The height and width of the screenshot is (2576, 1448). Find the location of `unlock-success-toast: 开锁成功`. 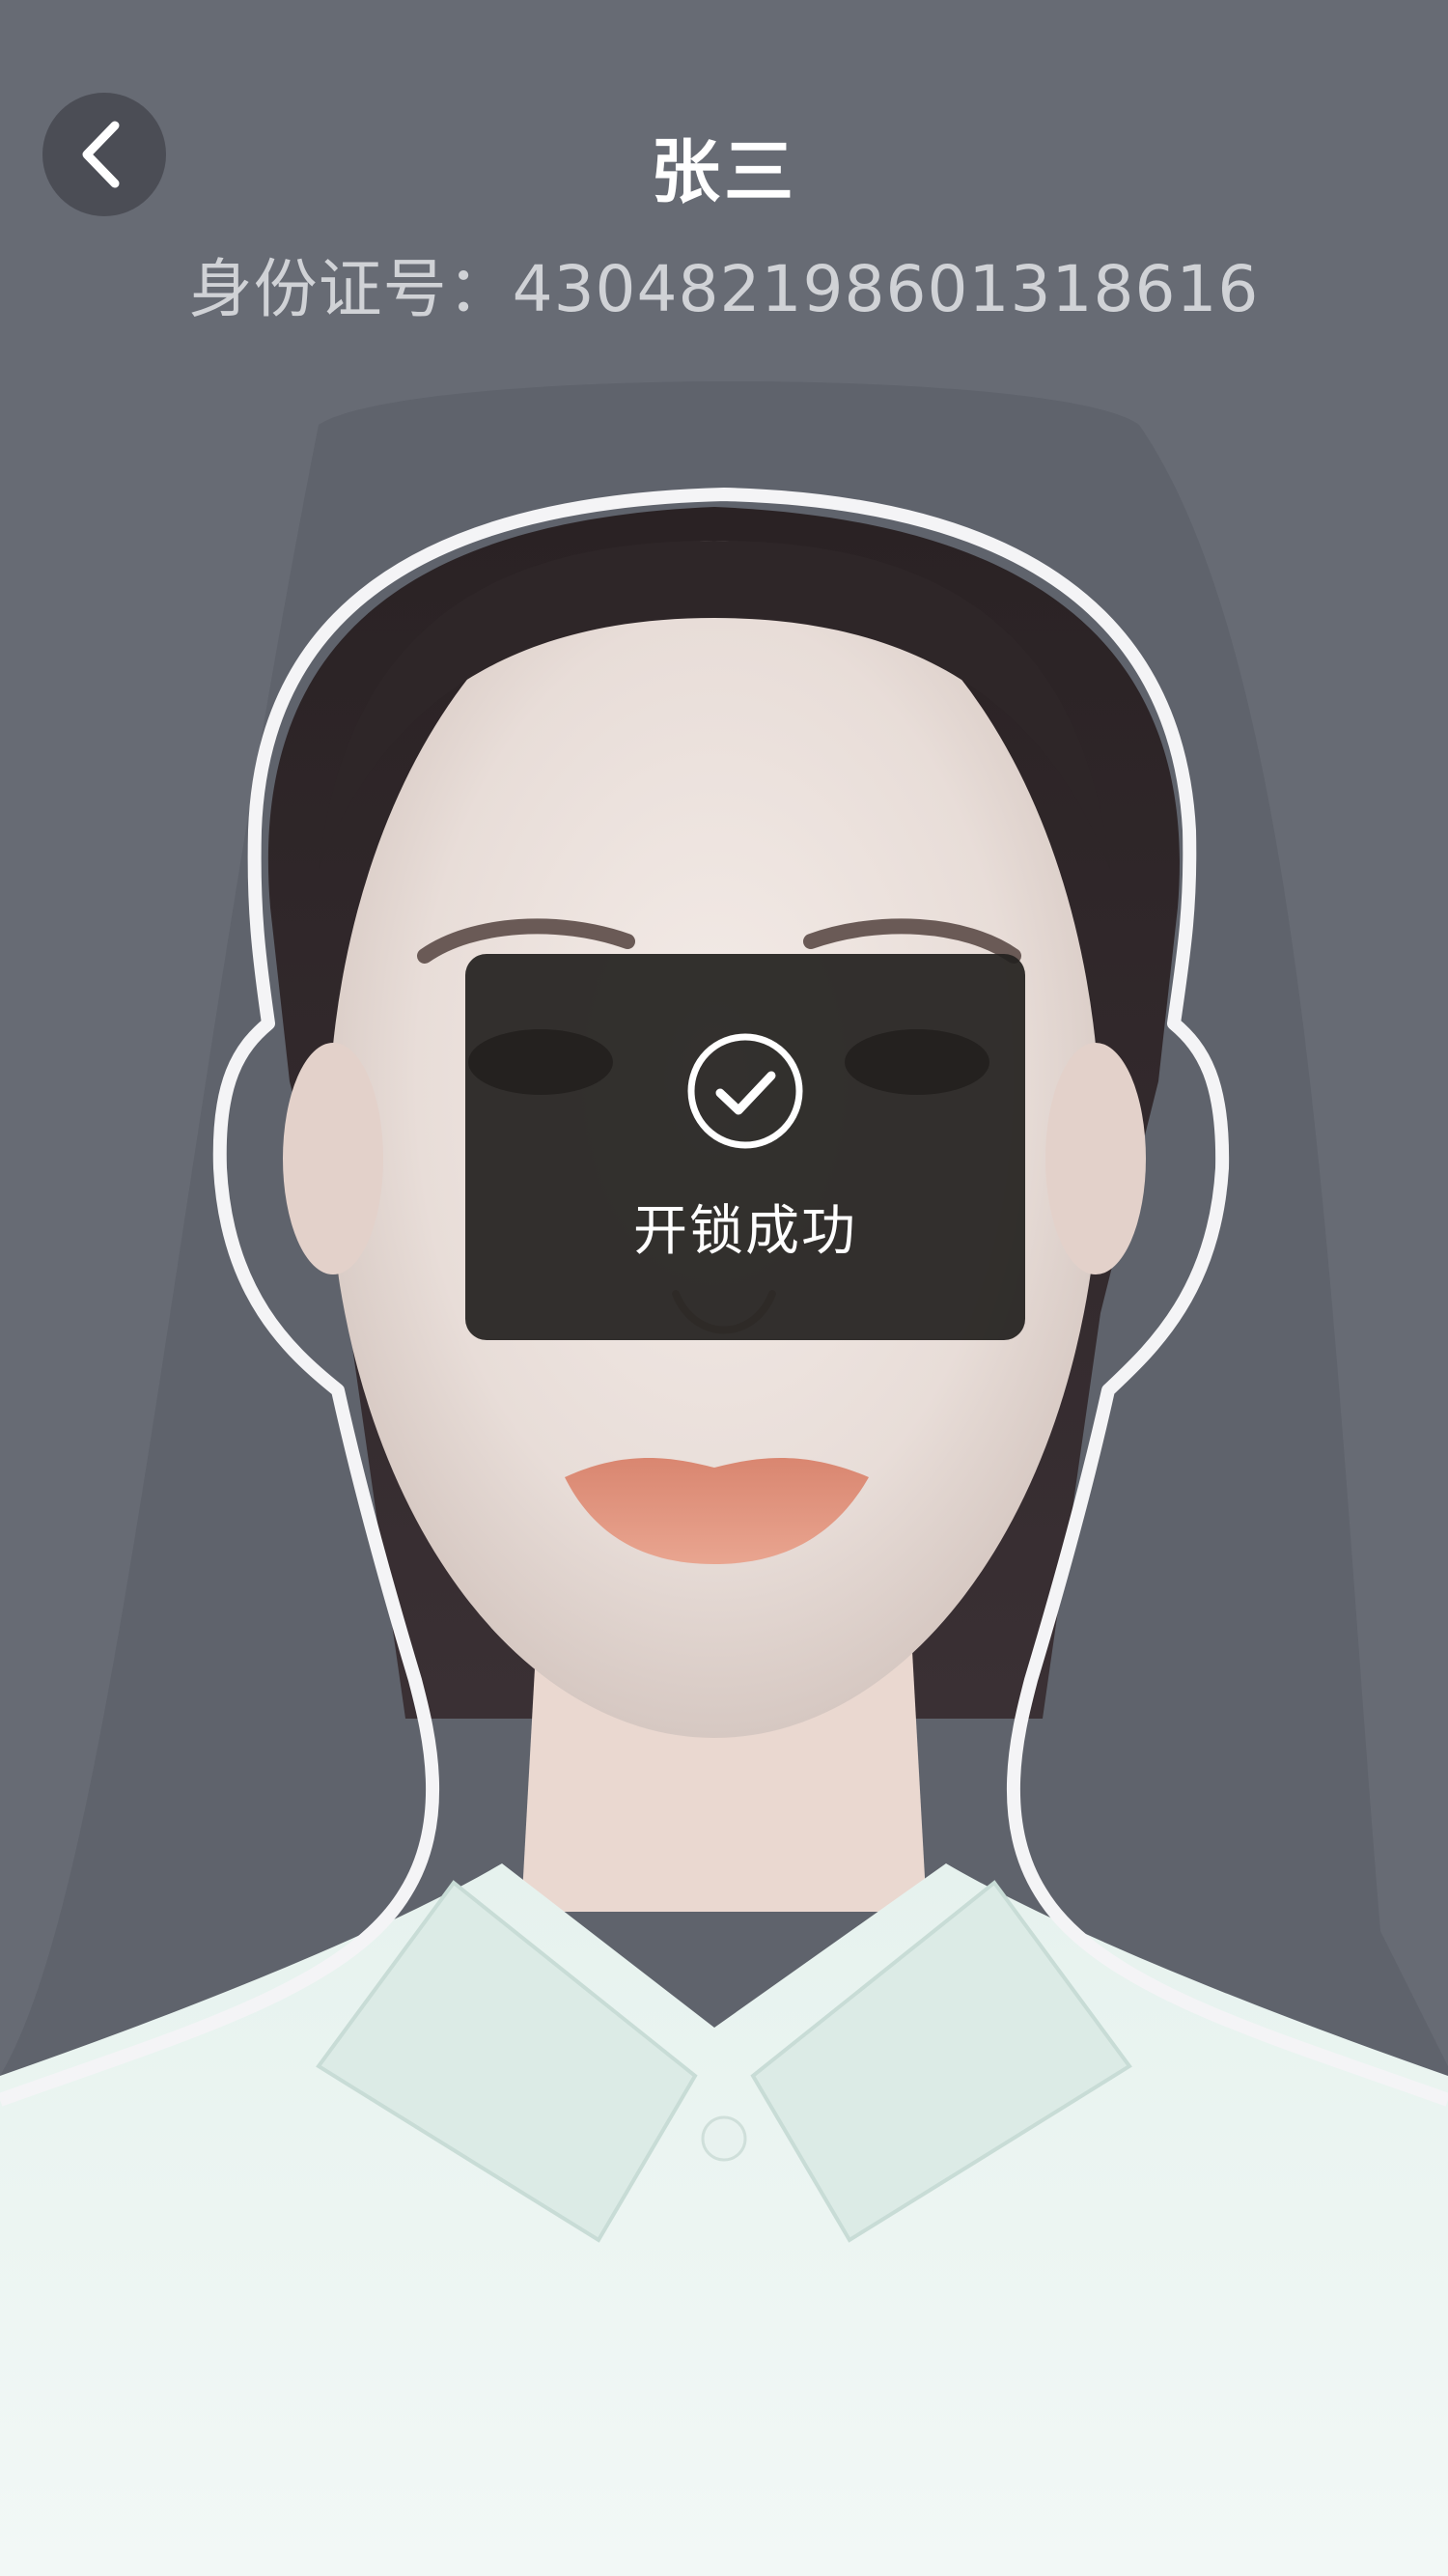

unlock-success-toast: 开锁成功 is located at coordinates (745, 1147).